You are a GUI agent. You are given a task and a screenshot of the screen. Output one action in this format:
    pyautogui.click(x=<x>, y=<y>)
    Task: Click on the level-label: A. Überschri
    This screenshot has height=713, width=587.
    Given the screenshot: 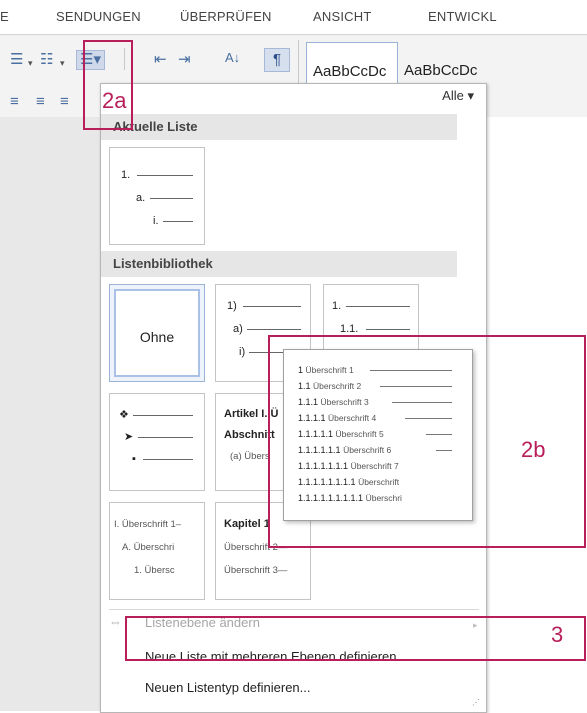 What is the action you would take?
    pyautogui.click(x=148, y=547)
    